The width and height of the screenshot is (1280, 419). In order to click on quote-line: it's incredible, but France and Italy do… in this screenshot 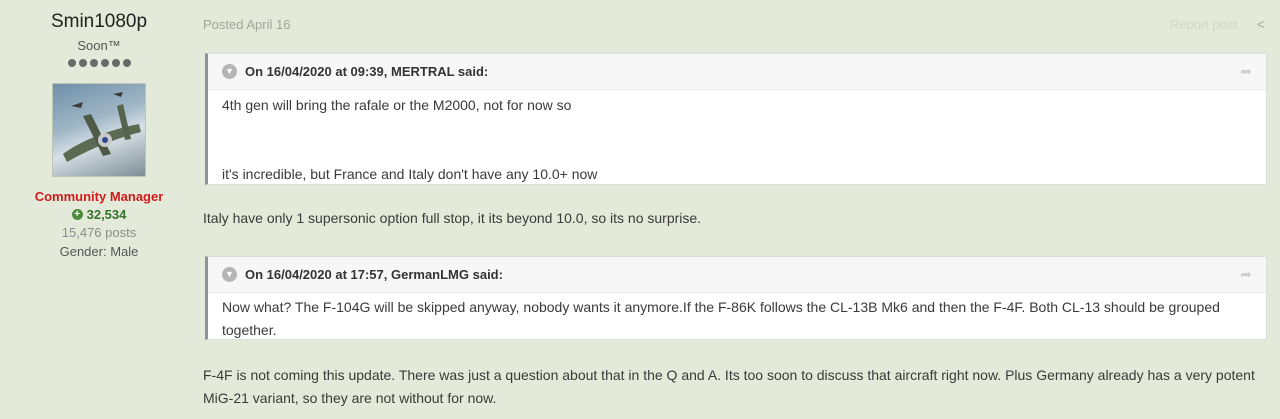, I will do `click(410, 174)`.